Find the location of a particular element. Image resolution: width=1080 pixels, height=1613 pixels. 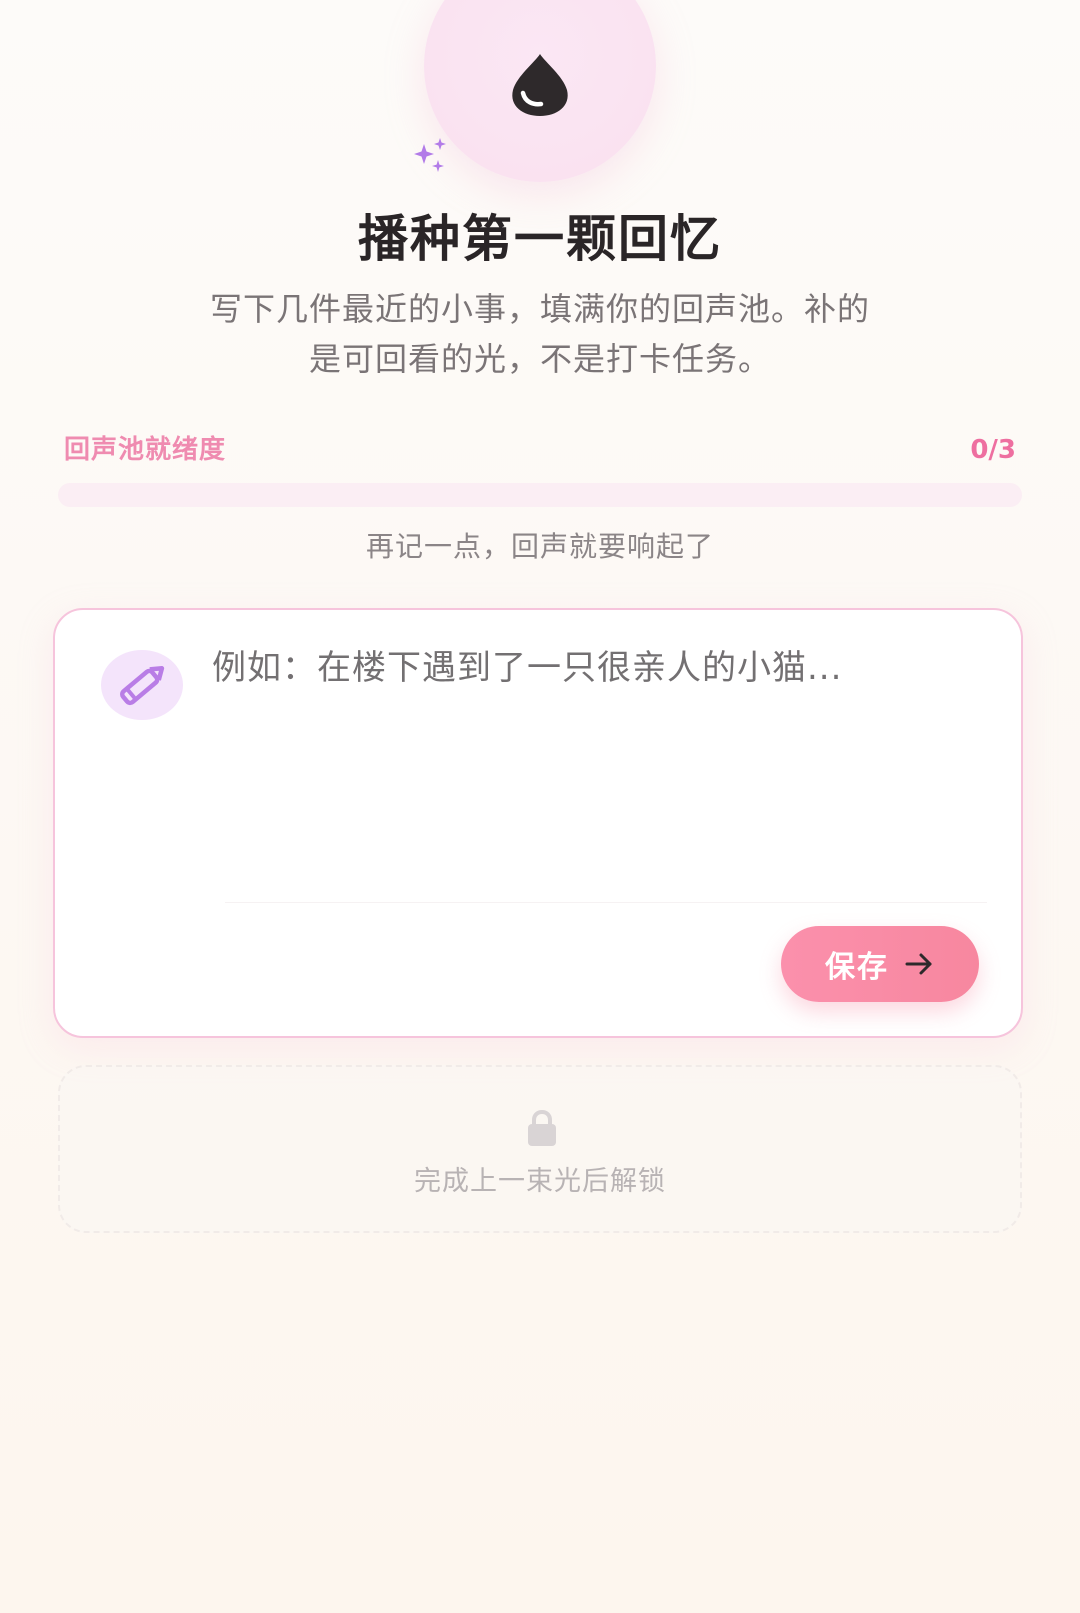

lock-icon is located at coordinates (542, 1127).